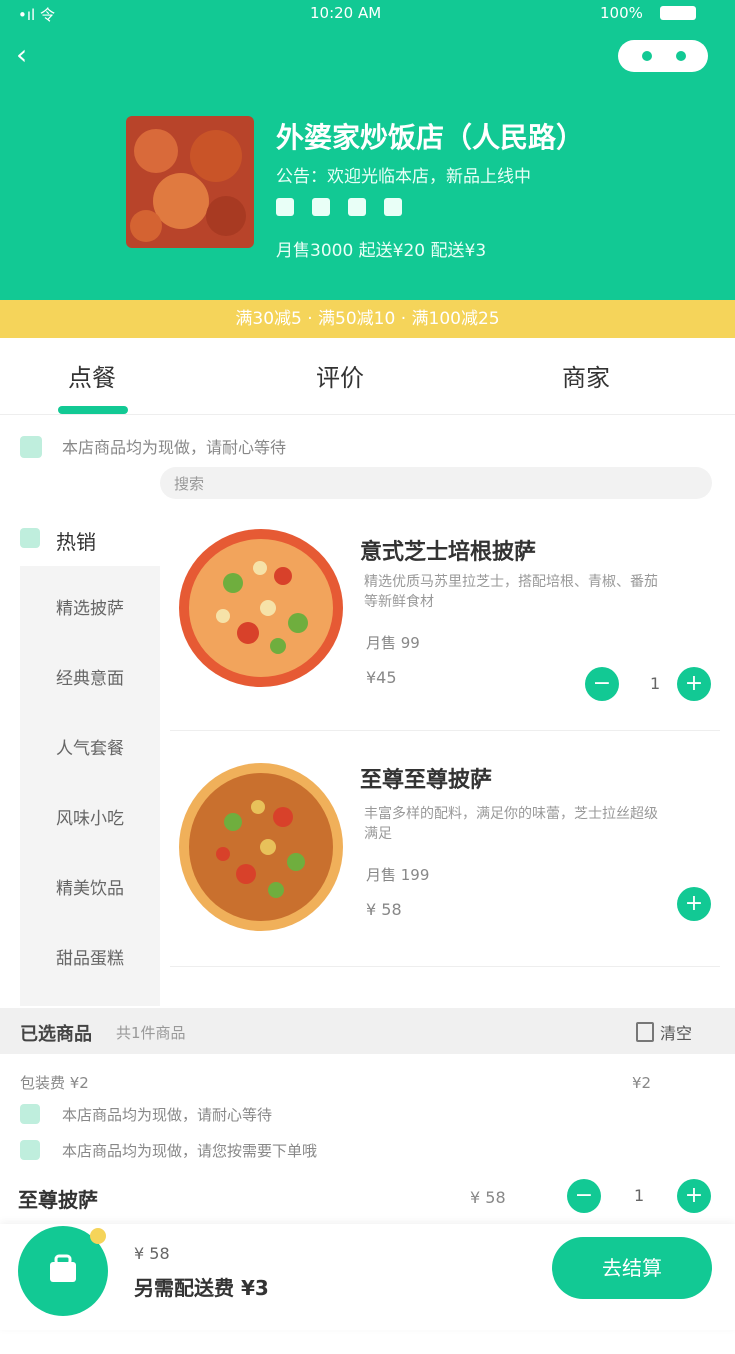  What do you see at coordinates (90, 889) in the screenshot?
I see `category-item: 精美饮品` at bounding box center [90, 889].